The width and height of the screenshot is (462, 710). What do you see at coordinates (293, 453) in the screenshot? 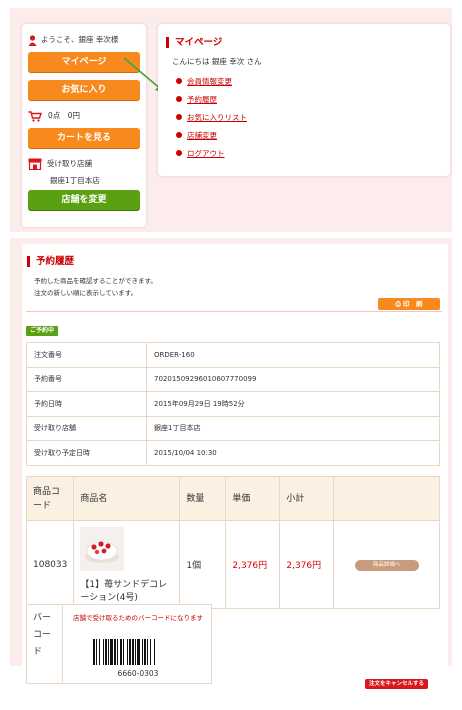
I see `info-value: 2015/10/04 10:30` at bounding box center [293, 453].